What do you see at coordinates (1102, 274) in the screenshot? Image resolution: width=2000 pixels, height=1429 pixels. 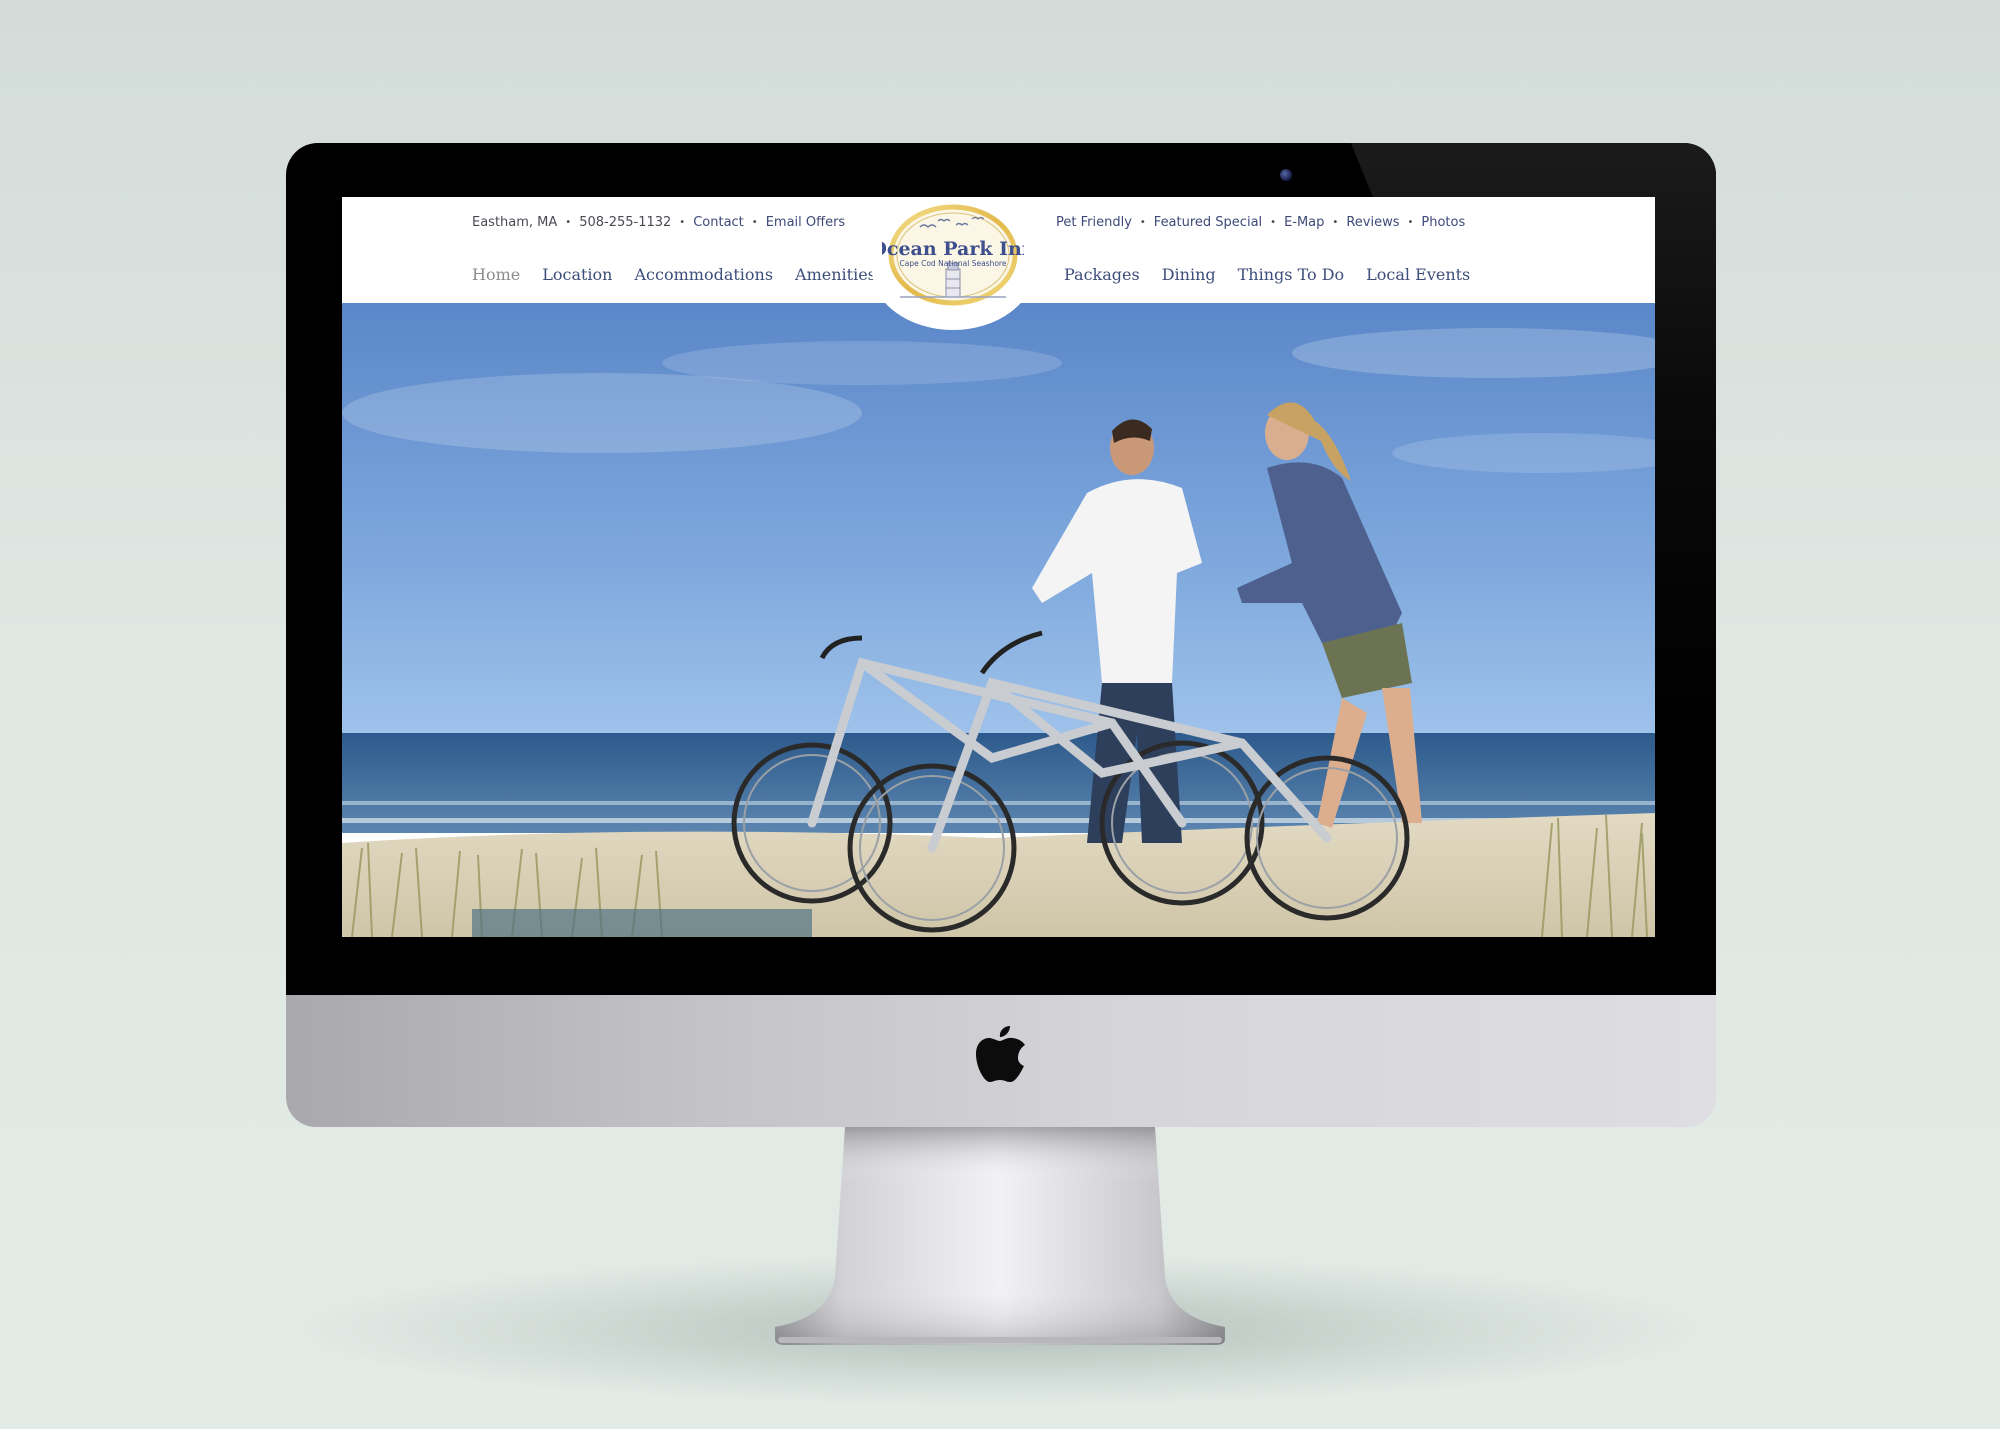 I see `nav-packages: Packages` at bounding box center [1102, 274].